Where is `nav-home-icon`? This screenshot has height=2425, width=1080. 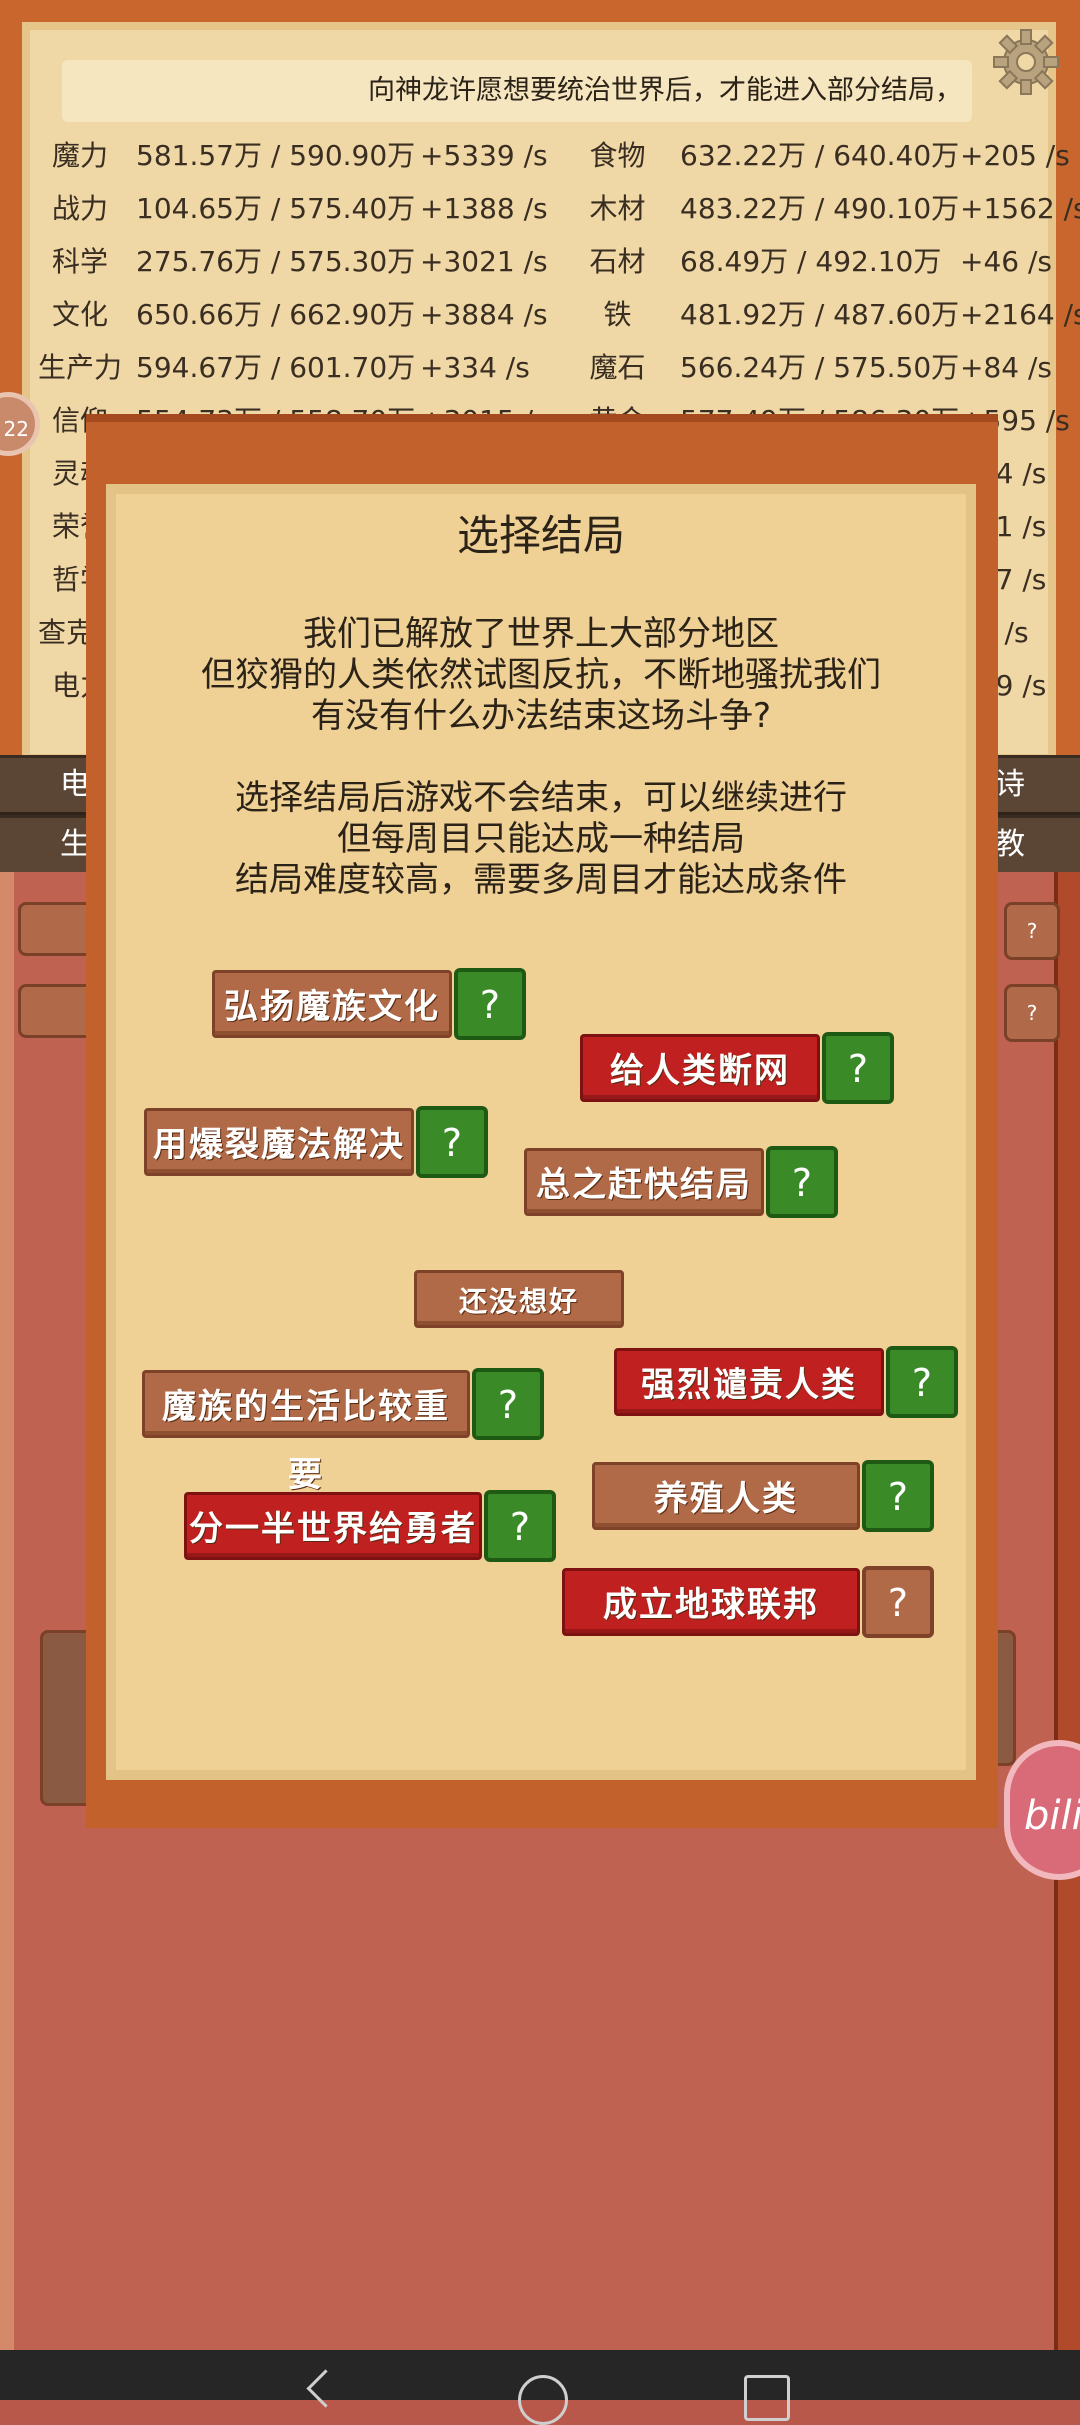 nav-home-icon is located at coordinates (543, 2400).